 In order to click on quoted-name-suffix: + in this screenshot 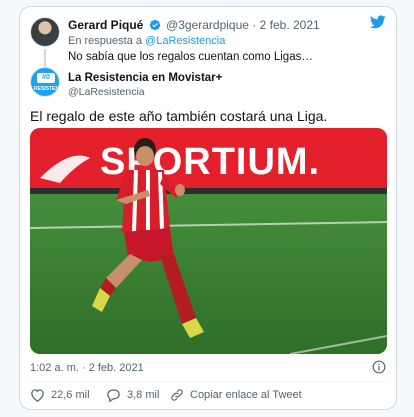, I will do `click(219, 78)`.